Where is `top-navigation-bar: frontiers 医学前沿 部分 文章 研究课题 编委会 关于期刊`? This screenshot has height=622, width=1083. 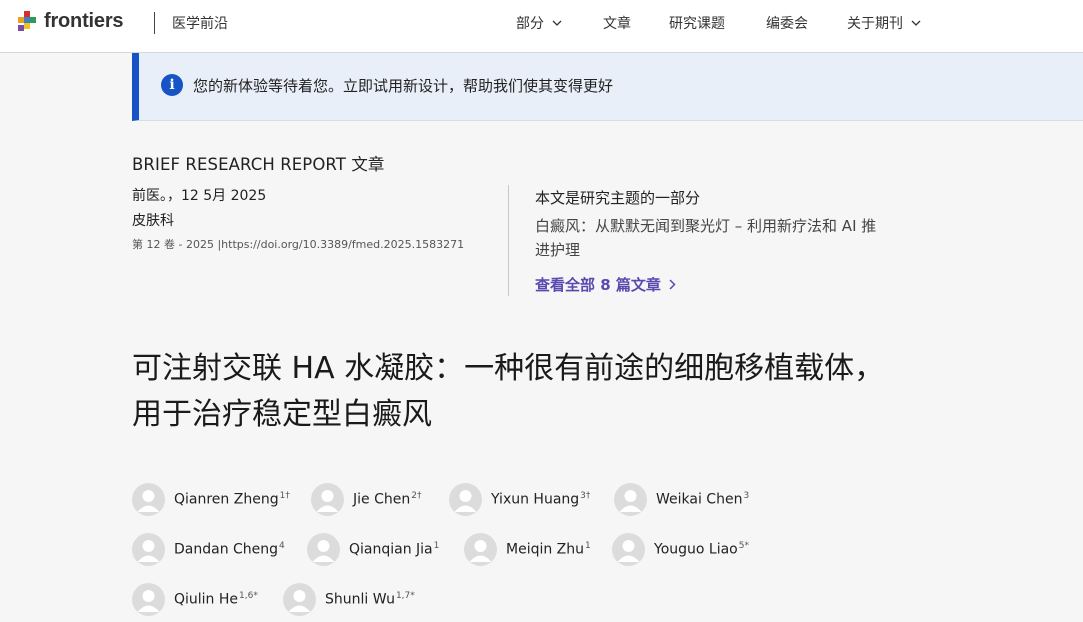 top-navigation-bar: frontiers 医学前沿 部分 文章 研究课题 编委会 关于期刊 is located at coordinates (541, 26).